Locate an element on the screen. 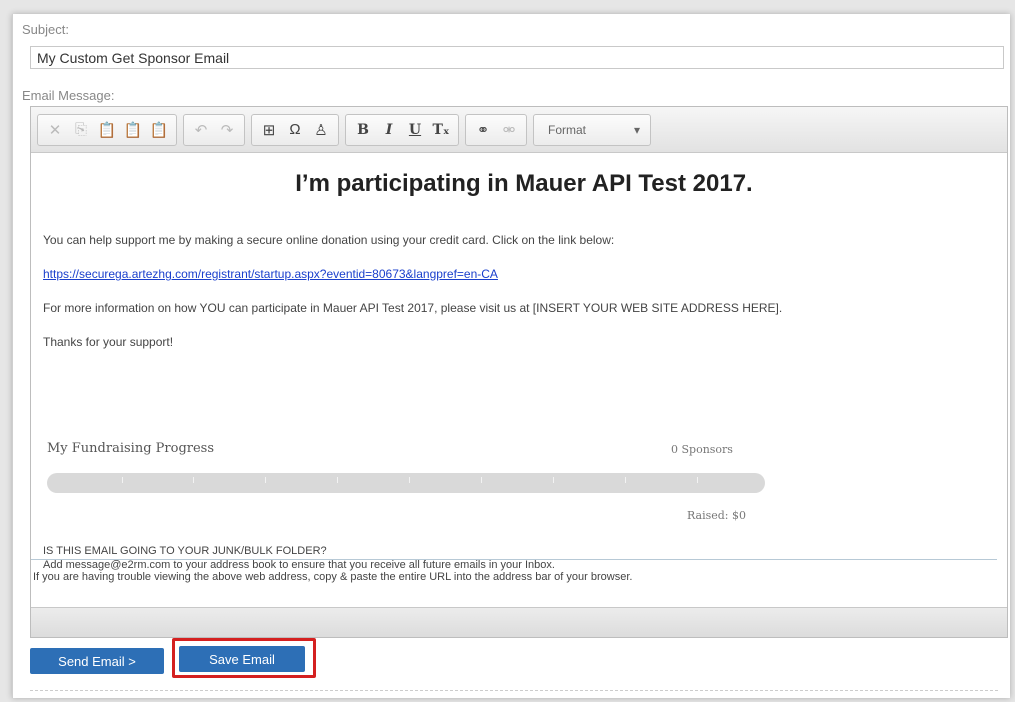 The width and height of the screenshot is (1015, 702). raised-amount: Raised: $0 is located at coordinates (717, 515).